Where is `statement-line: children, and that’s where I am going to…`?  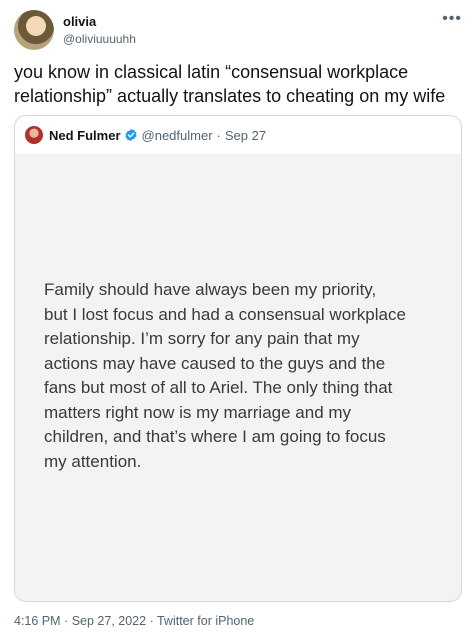 statement-line: children, and that’s where I am going to… is located at coordinates (215, 436).